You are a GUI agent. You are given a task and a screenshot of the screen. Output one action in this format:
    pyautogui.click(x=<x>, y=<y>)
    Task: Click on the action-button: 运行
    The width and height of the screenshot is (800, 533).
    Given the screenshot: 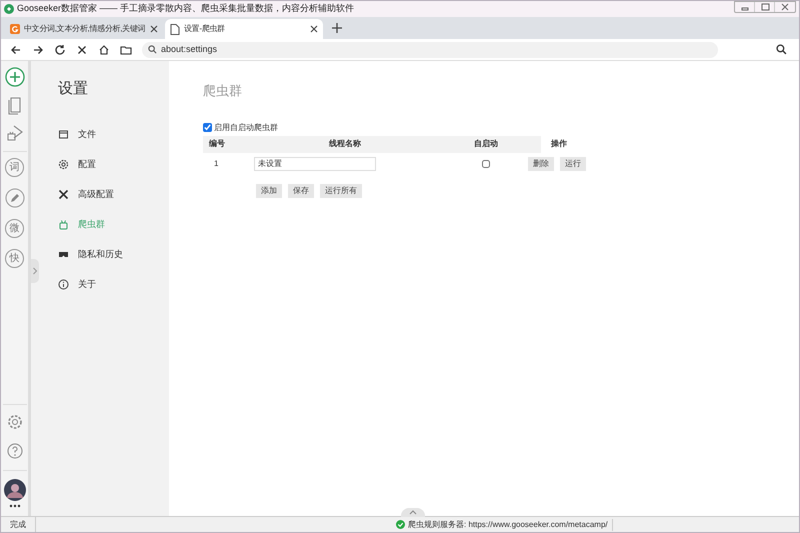 What is the action you would take?
    pyautogui.click(x=573, y=163)
    